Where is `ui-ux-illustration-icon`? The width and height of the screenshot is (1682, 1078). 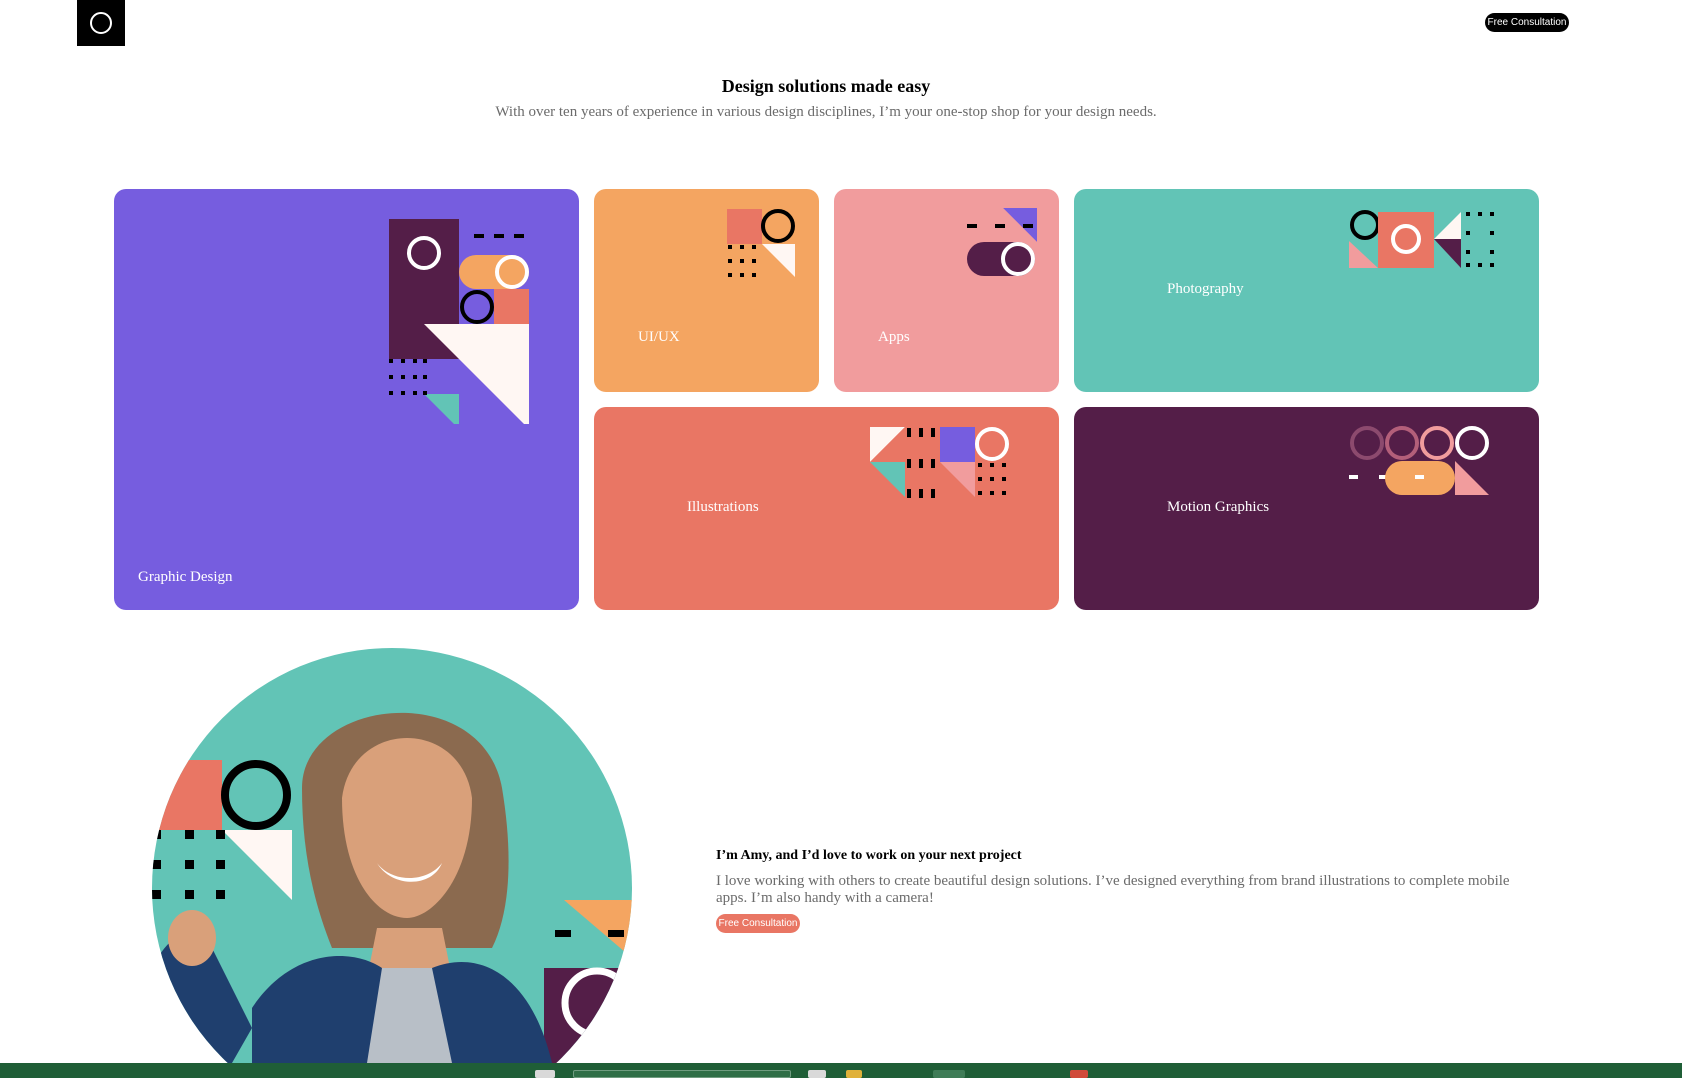 ui-ux-illustration-icon is located at coordinates (761, 243).